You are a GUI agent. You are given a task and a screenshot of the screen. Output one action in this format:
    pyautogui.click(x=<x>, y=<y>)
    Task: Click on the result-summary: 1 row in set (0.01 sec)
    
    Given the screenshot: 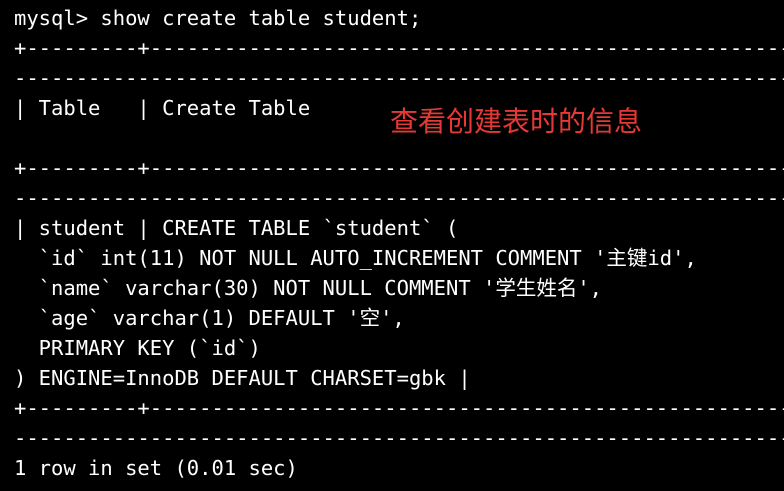 What is the action you would take?
    pyautogui.click(x=156, y=468)
    